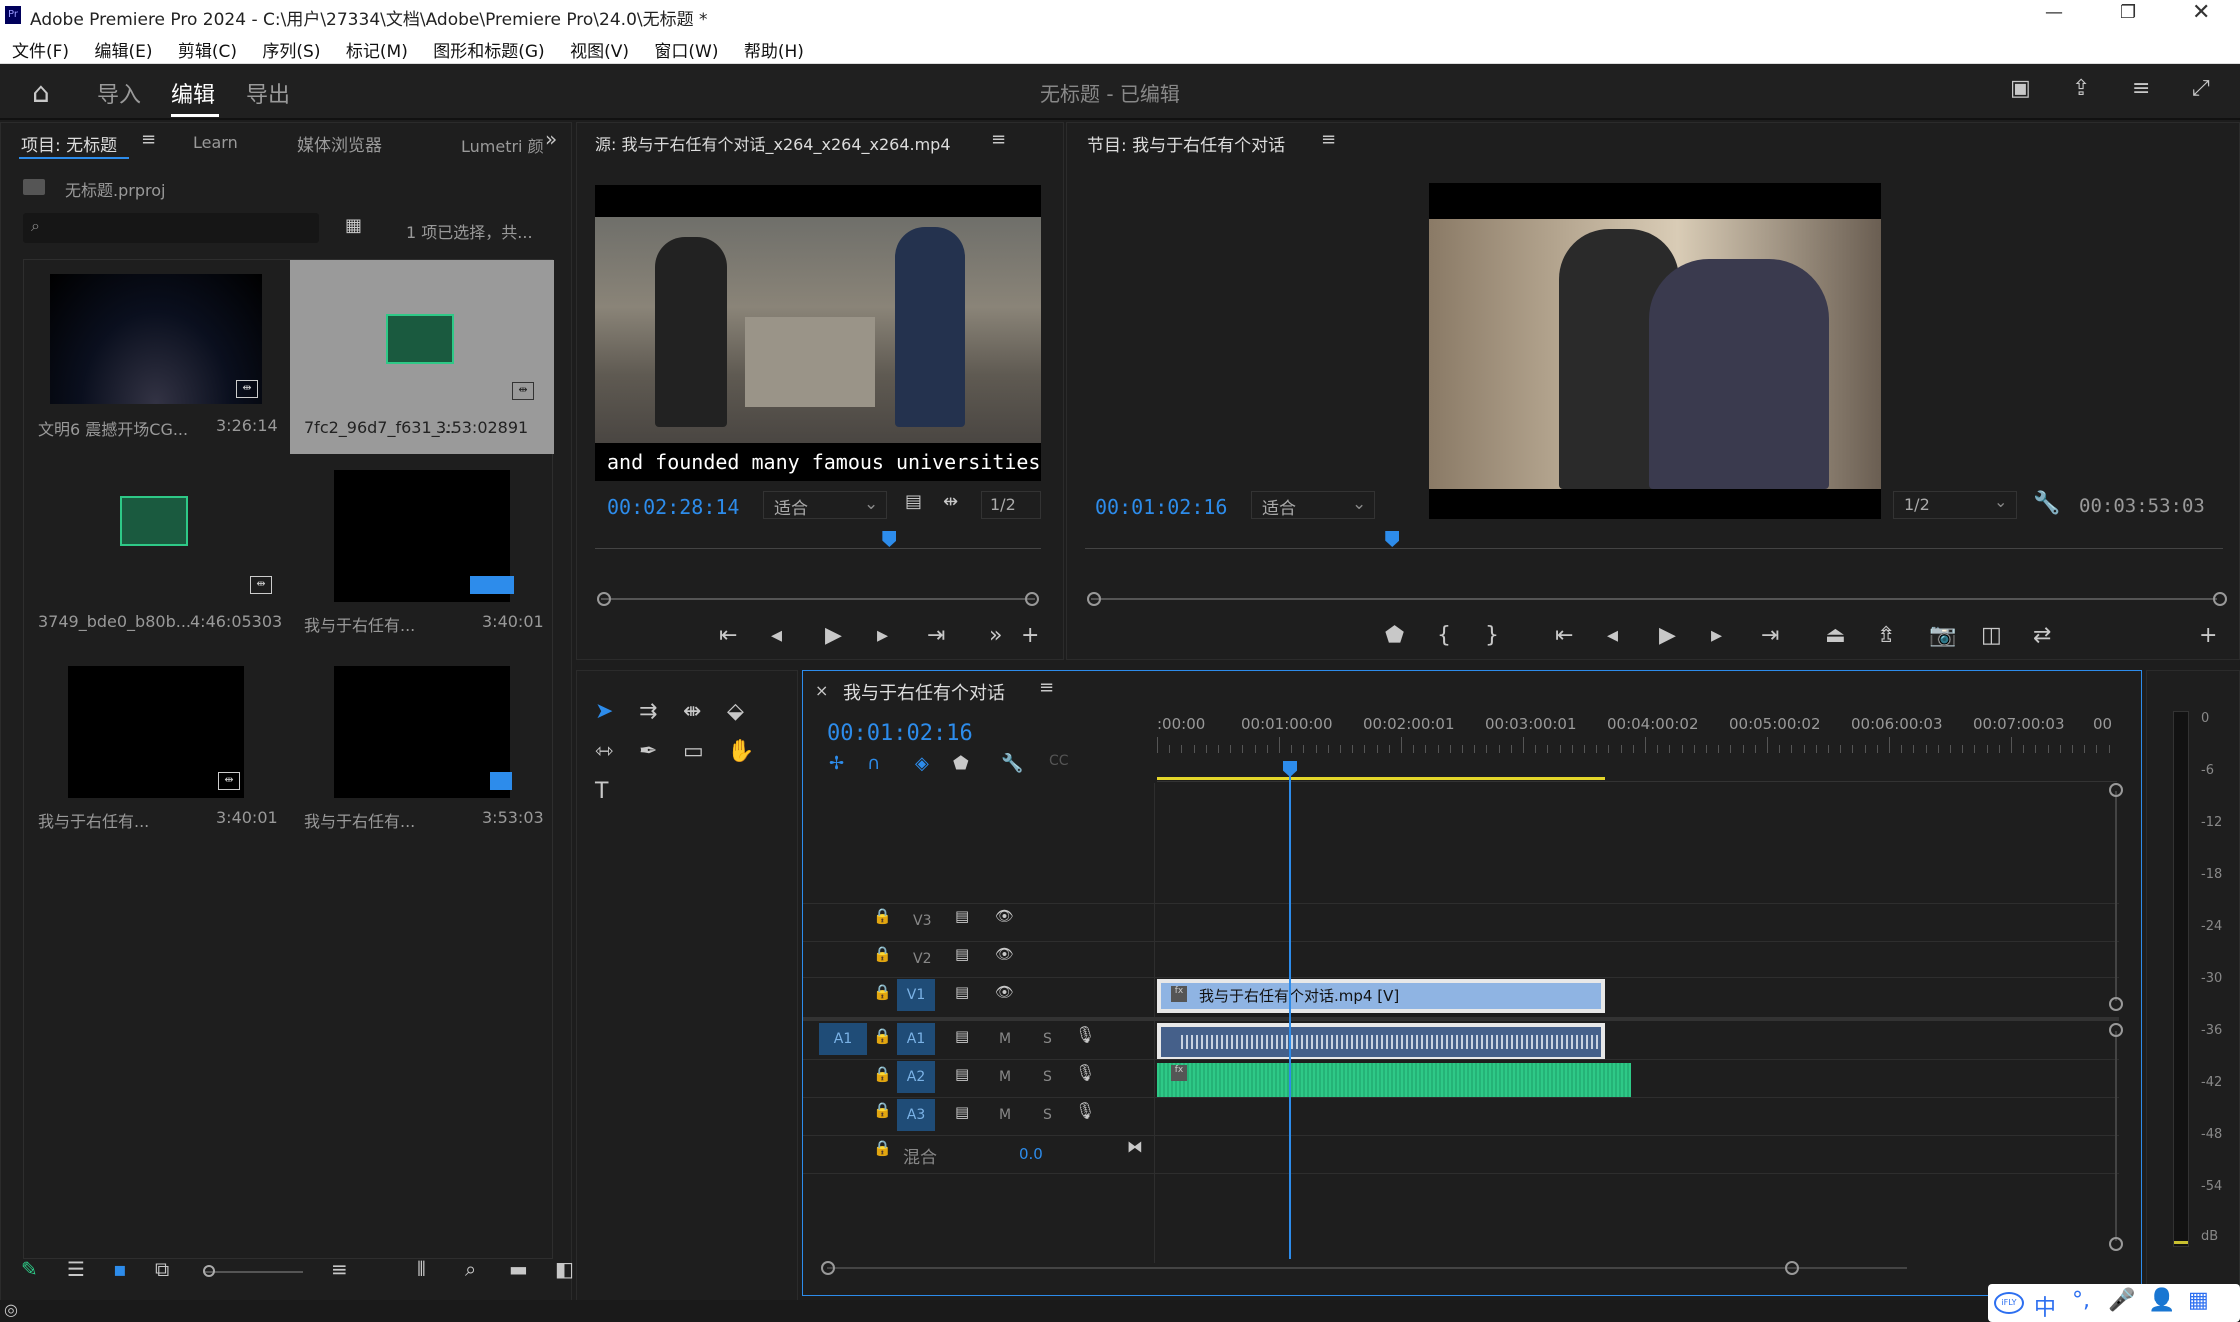 Image resolution: width=2240 pixels, height=1322 pixels. What do you see at coordinates (502, 145) in the screenshot?
I see `tab-lumetri: Lumetri 颜` at bounding box center [502, 145].